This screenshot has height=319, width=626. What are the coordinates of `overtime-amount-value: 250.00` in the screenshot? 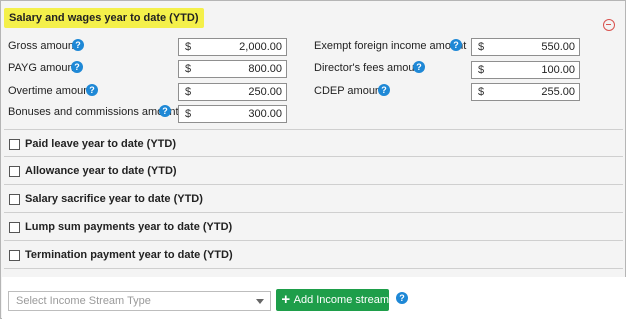 It's located at (265, 92).